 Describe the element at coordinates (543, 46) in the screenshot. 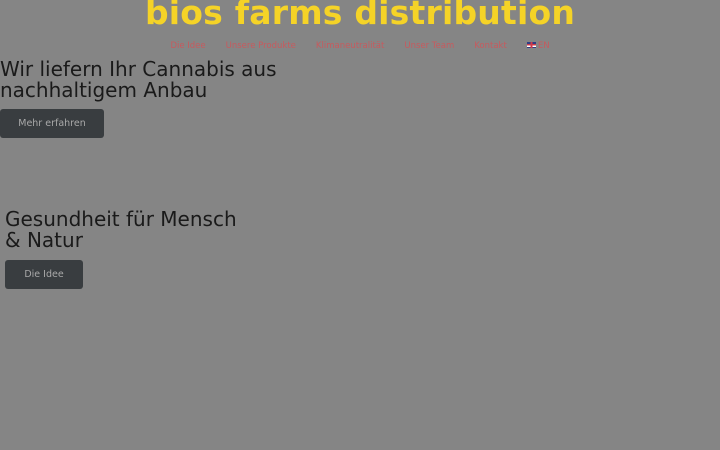

I see `language-label: EN` at that location.